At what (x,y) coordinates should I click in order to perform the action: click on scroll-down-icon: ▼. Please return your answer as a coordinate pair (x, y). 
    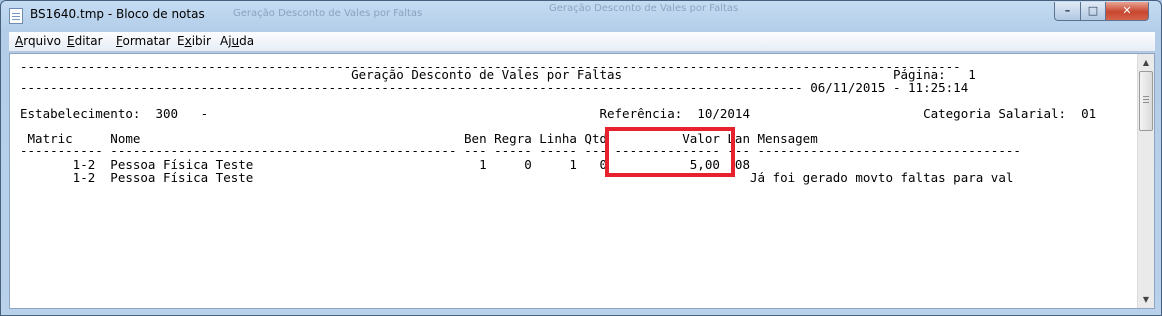
    Looking at the image, I should click on (1146, 299).